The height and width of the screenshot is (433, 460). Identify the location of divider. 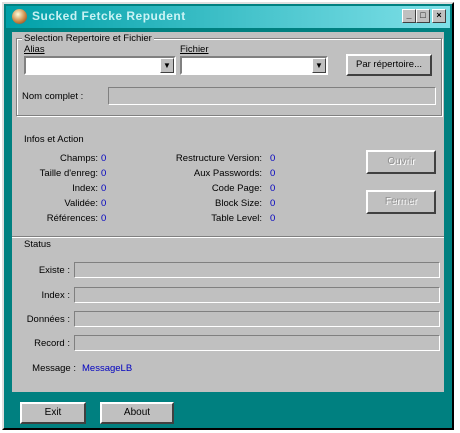
(228, 237).